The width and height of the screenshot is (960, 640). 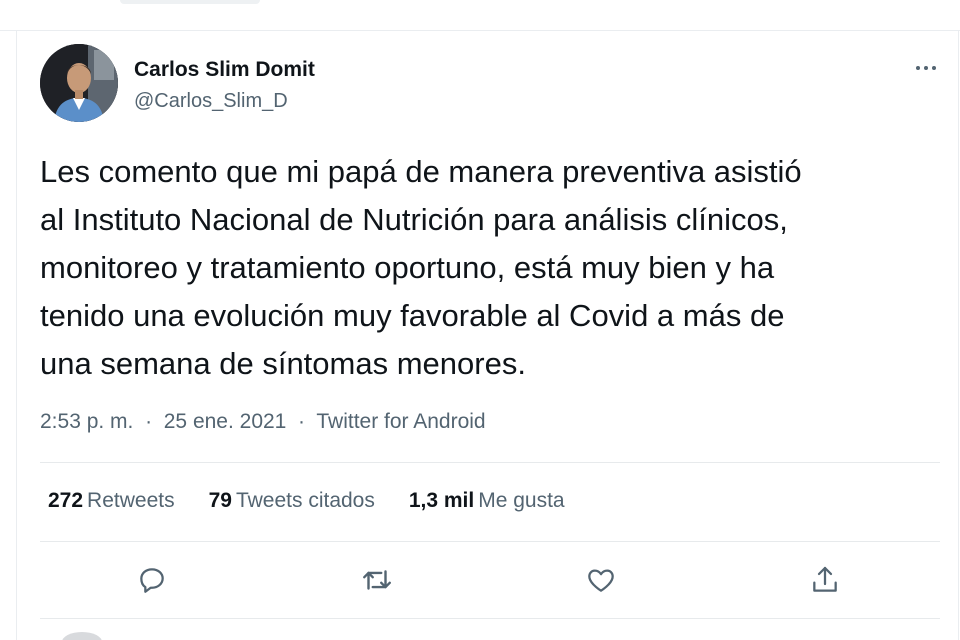 I want to click on tweet-timestamp-date: 25 ene. 2021, so click(x=225, y=421).